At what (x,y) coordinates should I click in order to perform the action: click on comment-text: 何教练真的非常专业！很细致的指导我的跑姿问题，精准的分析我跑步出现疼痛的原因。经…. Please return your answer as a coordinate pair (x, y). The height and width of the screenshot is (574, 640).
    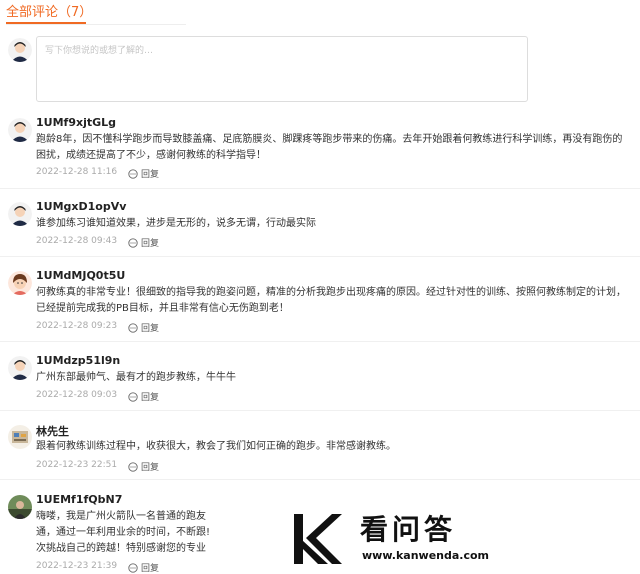
    Looking at the image, I should click on (331, 300).